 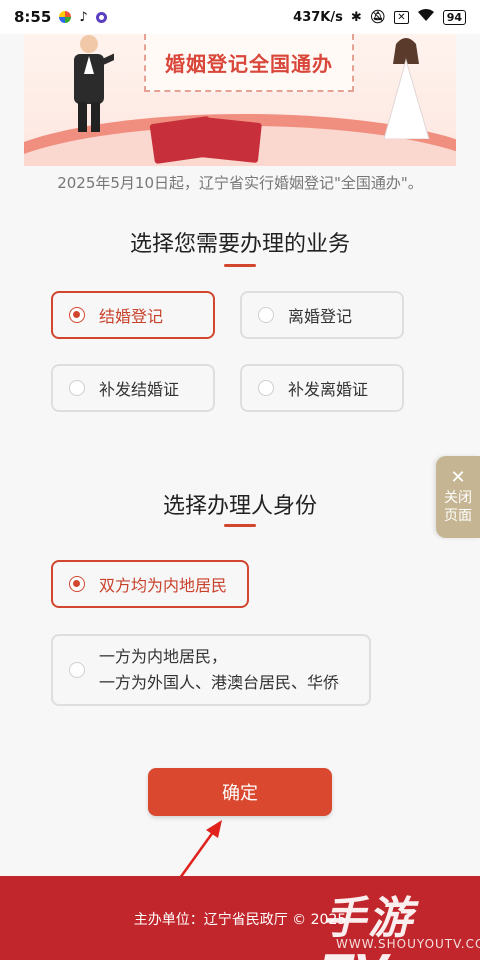 I want to click on option-label-line2: 一方为外国人、港澳台居民、华侨, so click(x=219, y=682).